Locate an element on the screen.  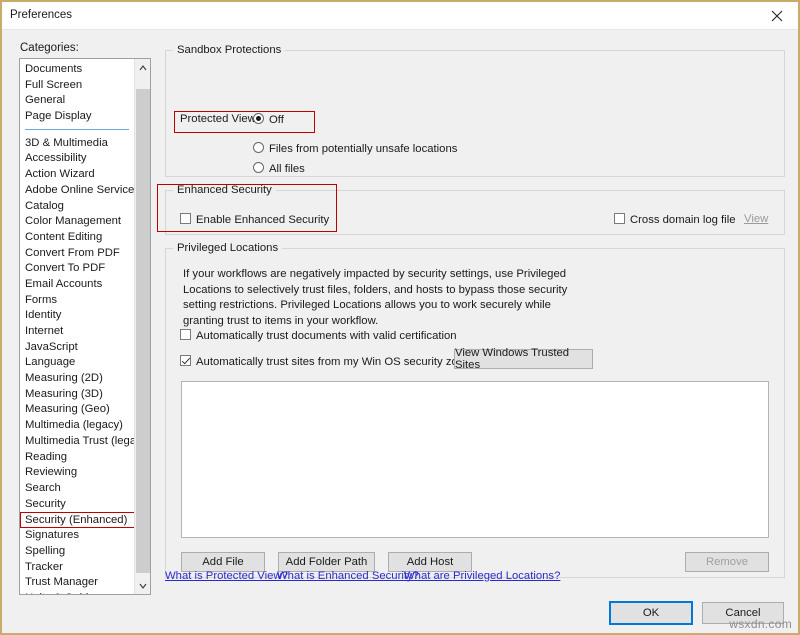
sidebar-item-accessibility: Accessibility is located at coordinates (77, 159).